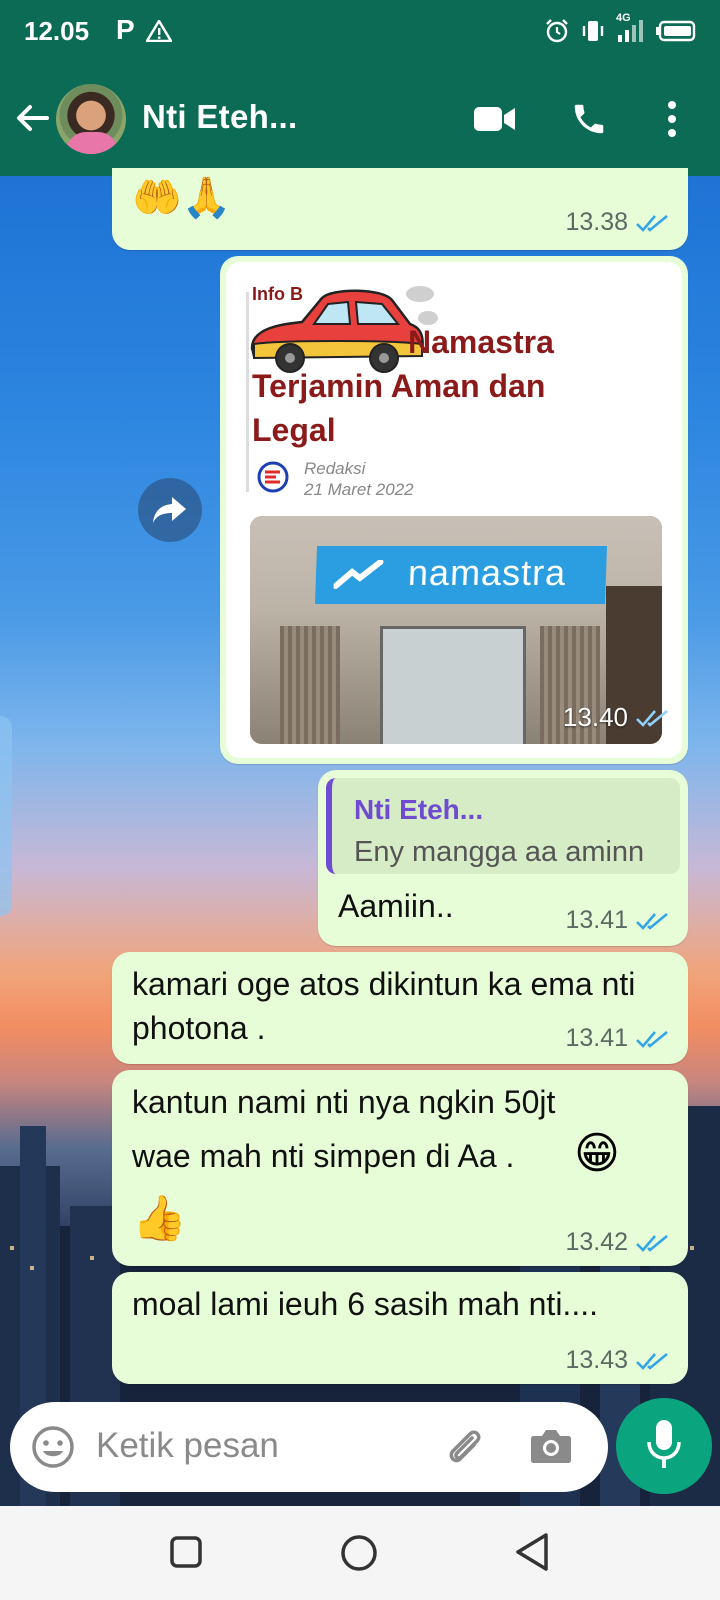  Describe the element at coordinates (532, 1552) in the screenshot. I see `nav-back-icon` at that location.